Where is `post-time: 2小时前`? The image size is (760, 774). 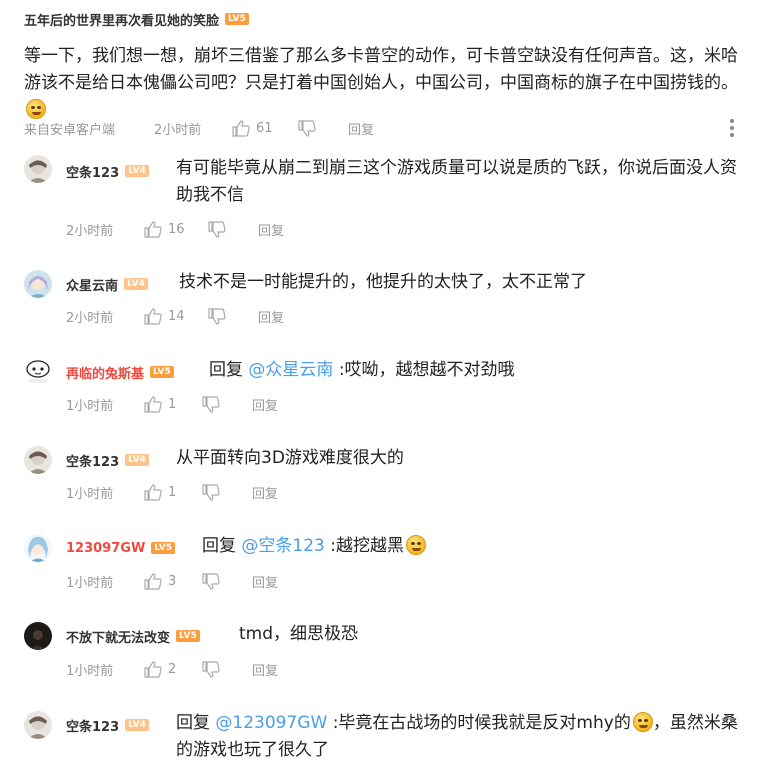
post-time: 2小时前 is located at coordinates (178, 130).